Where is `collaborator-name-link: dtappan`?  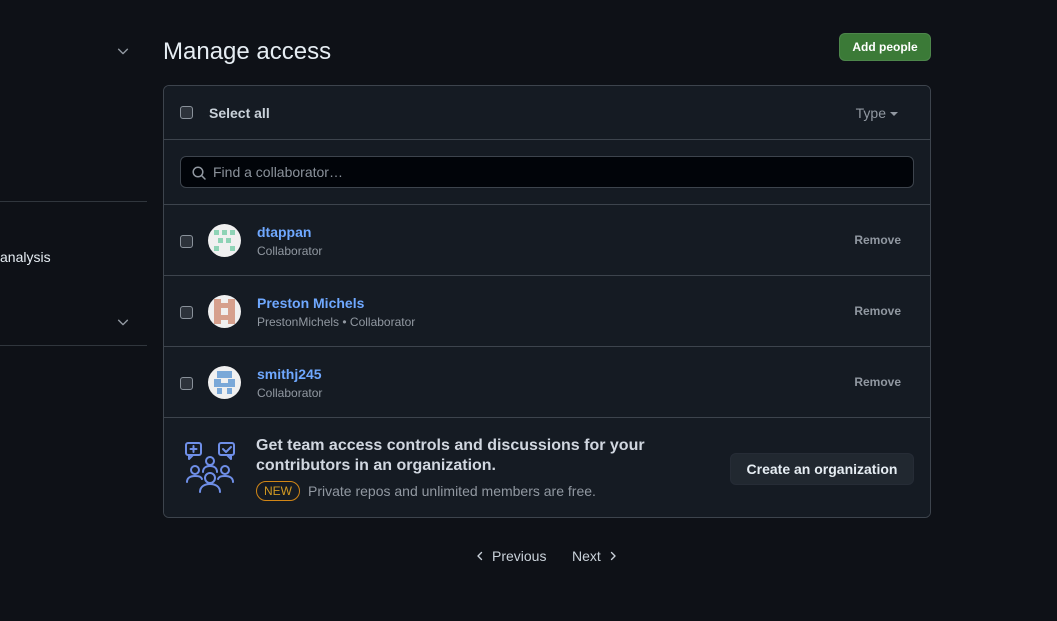 collaborator-name-link: dtappan is located at coordinates (284, 232).